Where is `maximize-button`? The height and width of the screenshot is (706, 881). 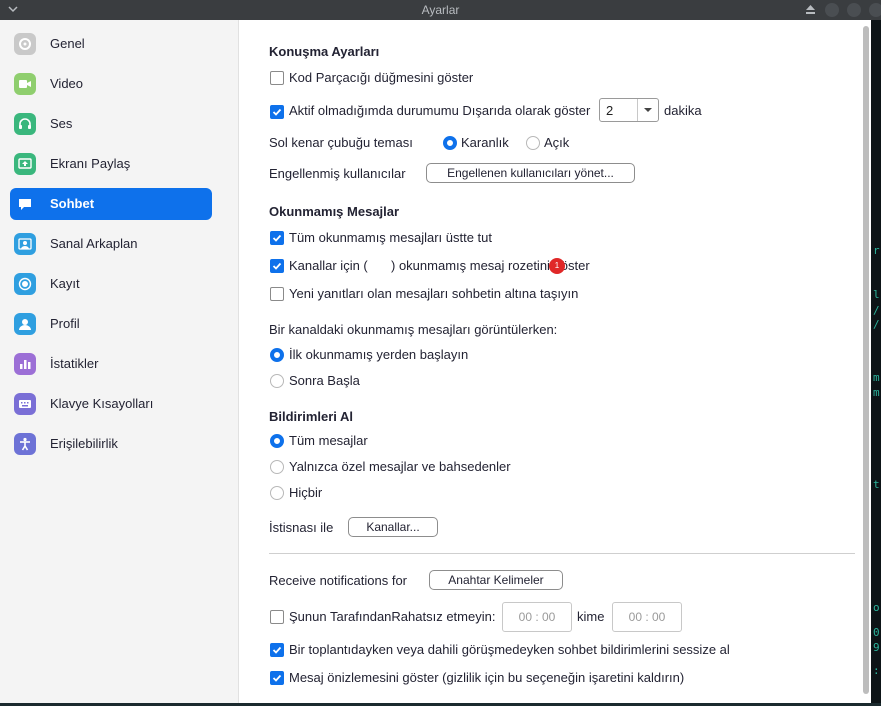
maximize-button is located at coordinates (854, 10).